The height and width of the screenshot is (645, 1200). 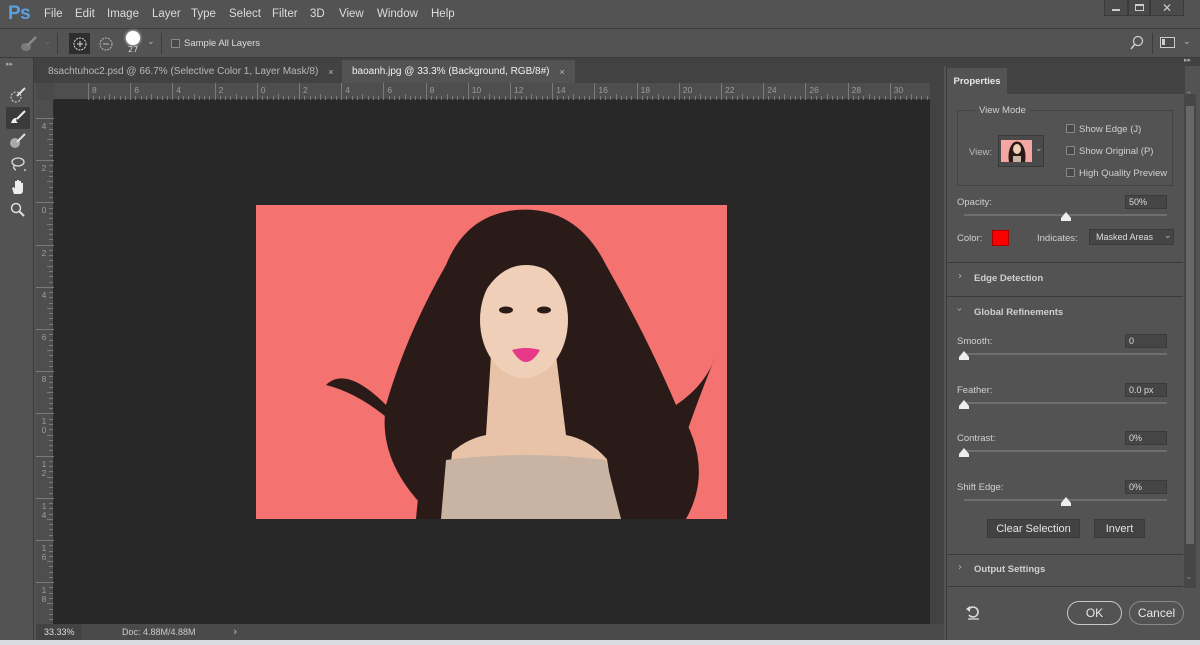 I want to click on menu-view: View, so click(x=351, y=14).